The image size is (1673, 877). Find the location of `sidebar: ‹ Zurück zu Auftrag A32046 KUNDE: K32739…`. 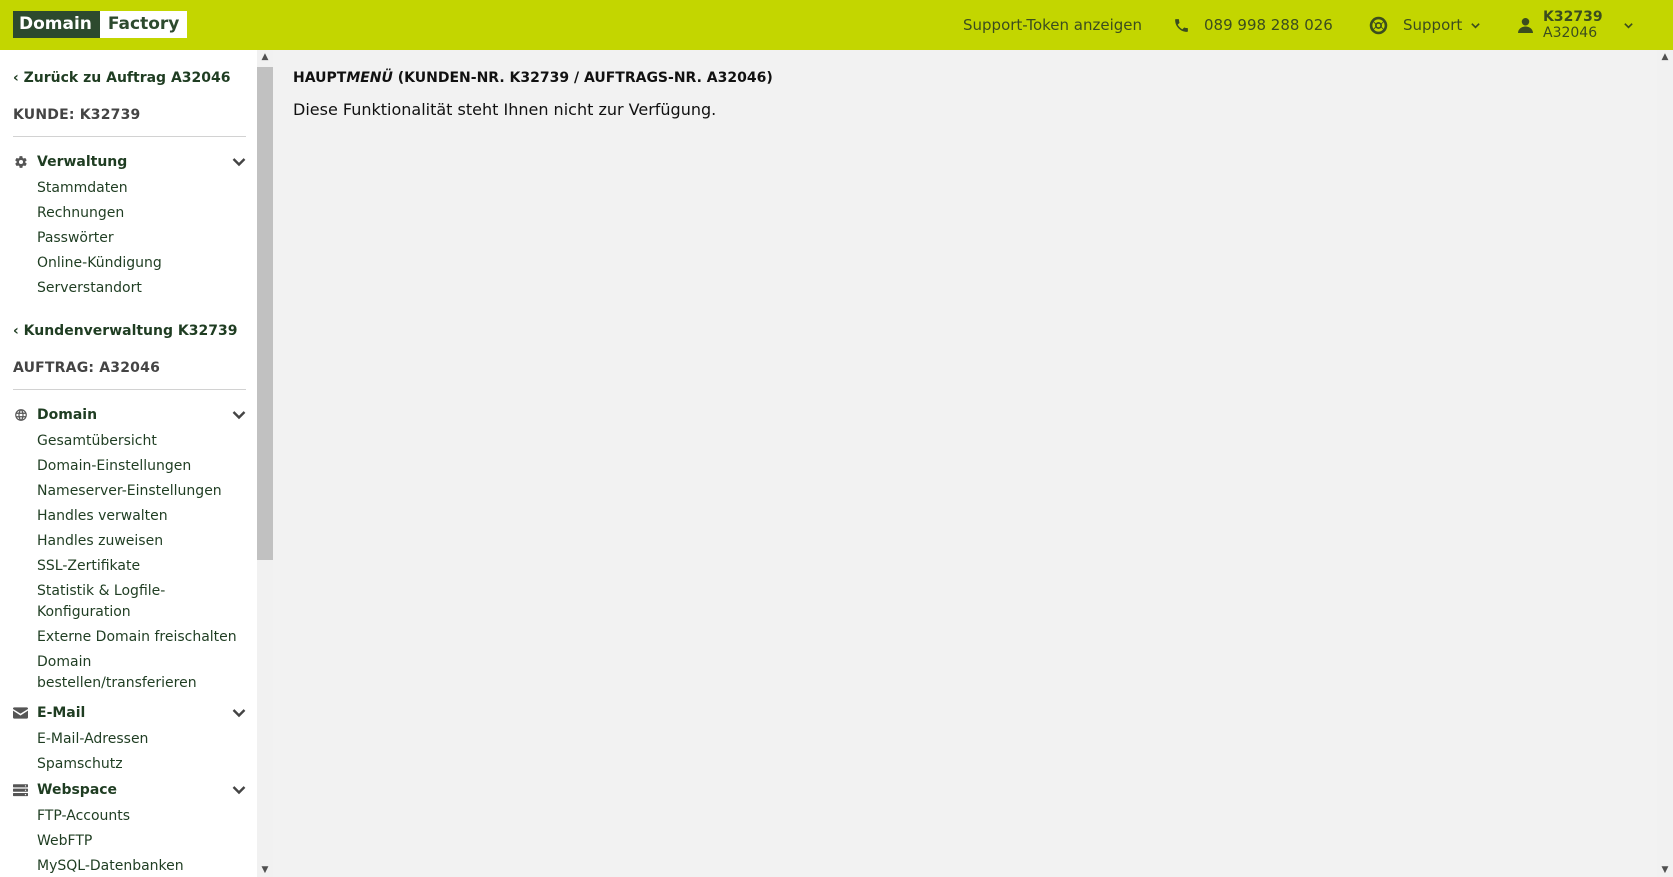

sidebar: ‹ Zurück zu Auftrag A32046 KUNDE: K32739… is located at coordinates (128, 463).